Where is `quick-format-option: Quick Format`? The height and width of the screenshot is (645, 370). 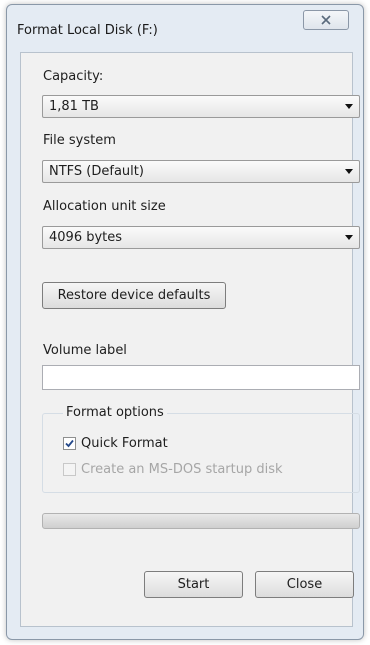 quick-format-option: Quick Format is located at coordinates (115, 443).